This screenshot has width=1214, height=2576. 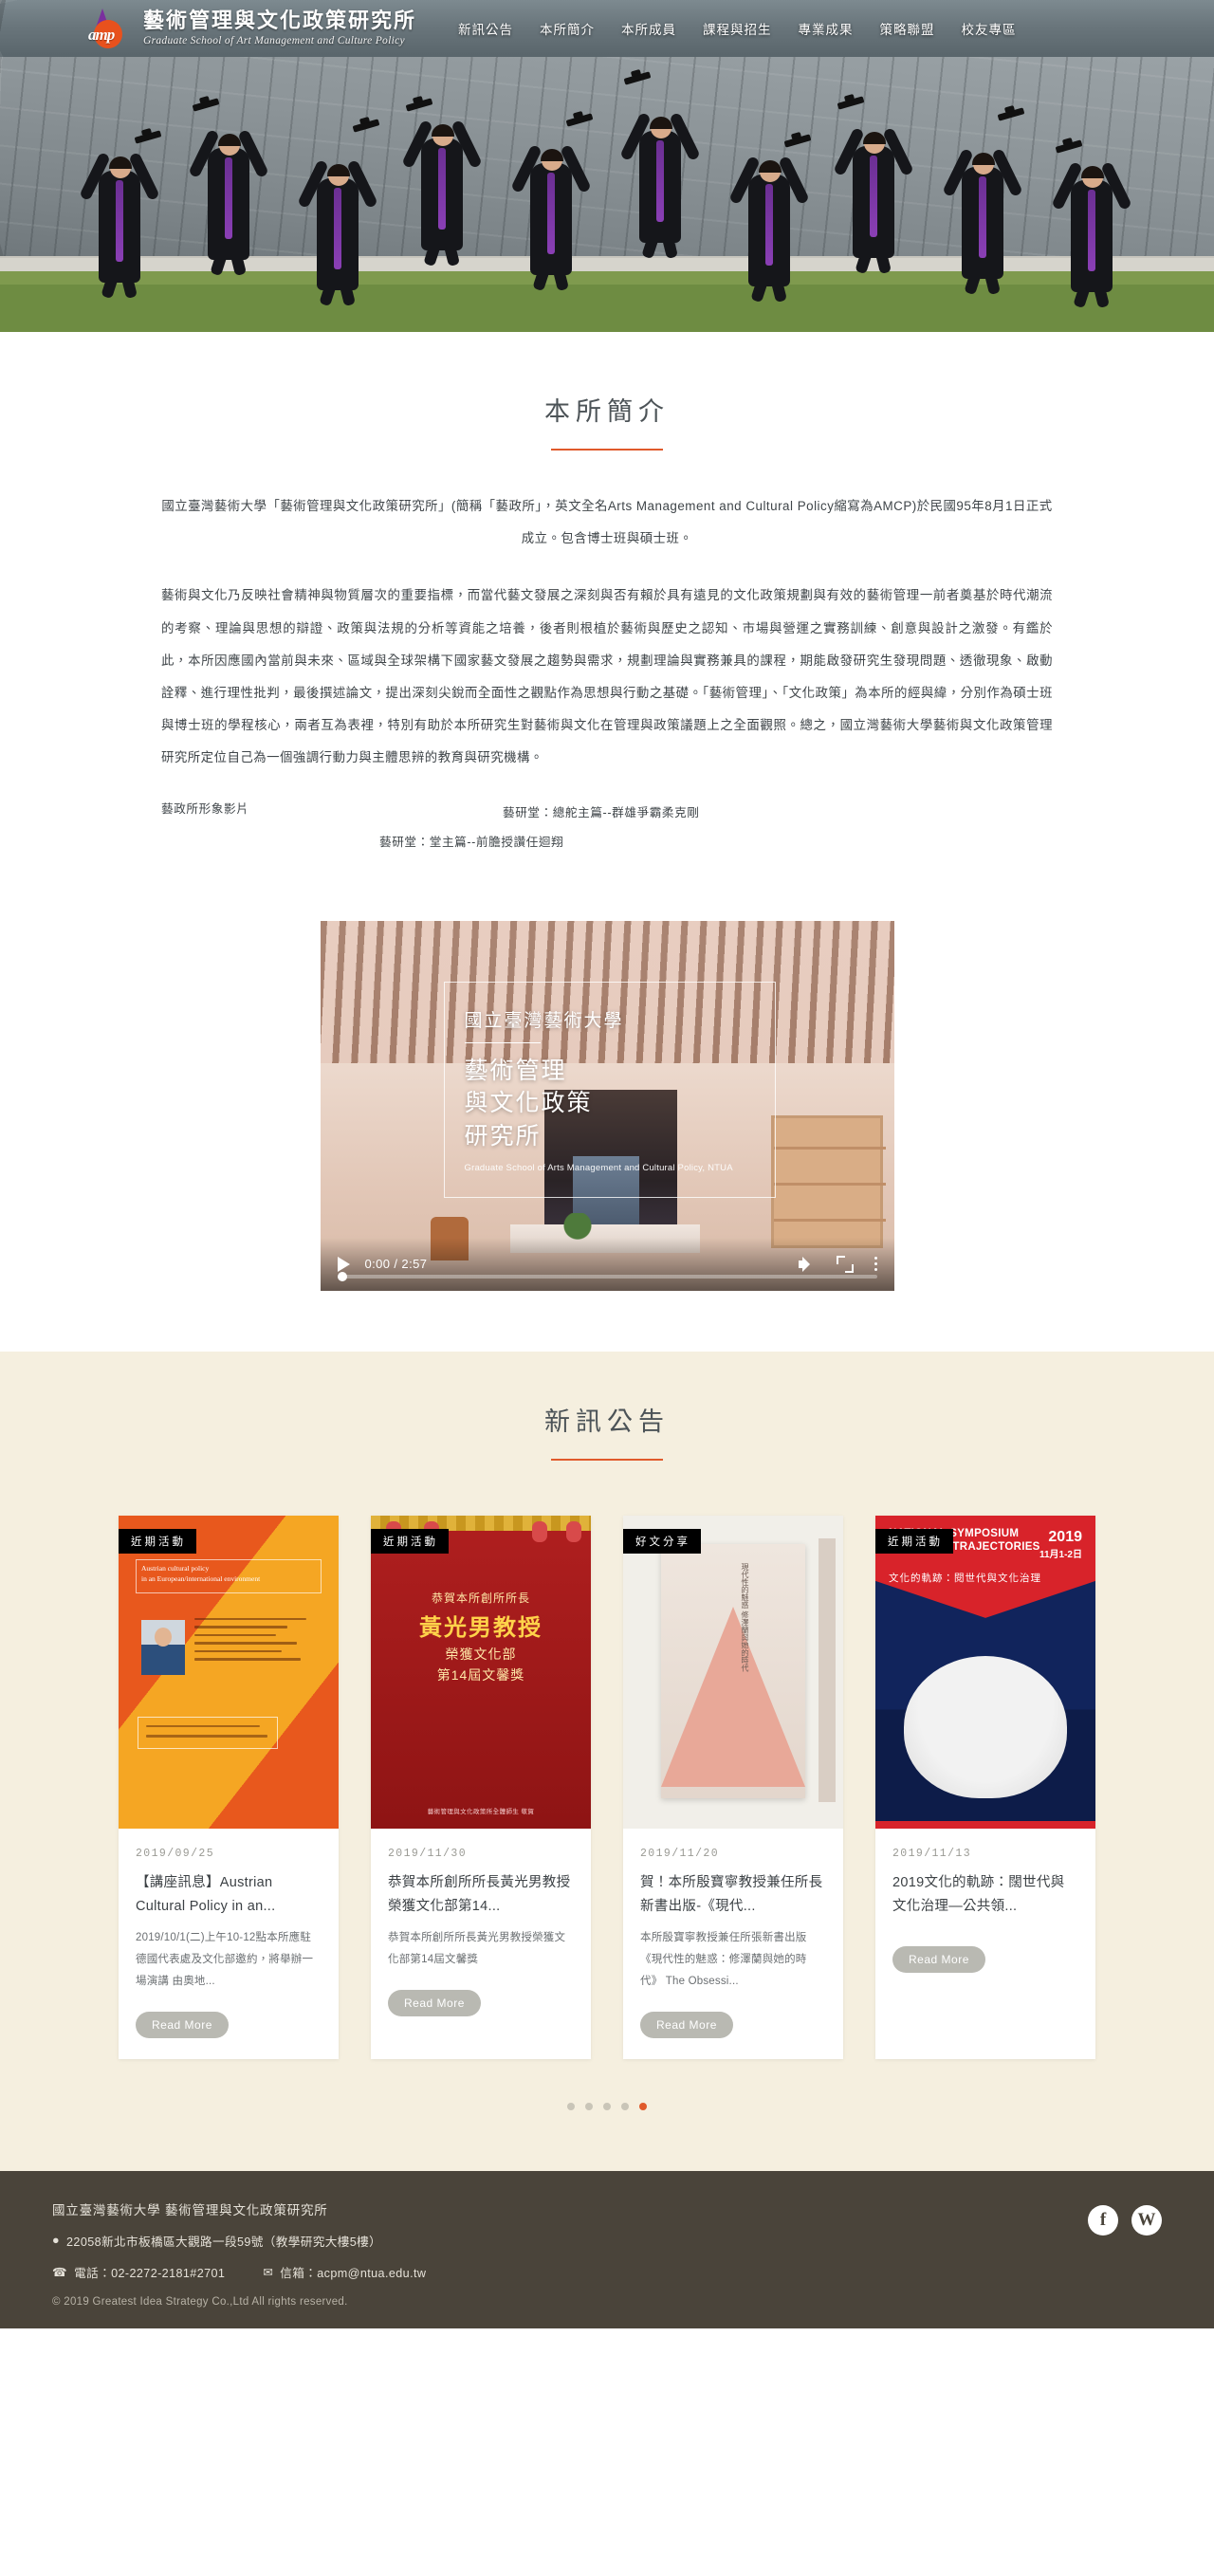 I want to click on news-heading: 新訊公告, so click(x=607, y=1421).